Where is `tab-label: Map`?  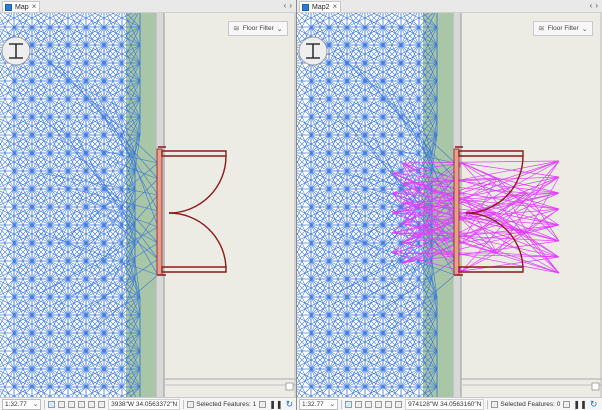
tab-label: Map is located at coordinates (22, 7).